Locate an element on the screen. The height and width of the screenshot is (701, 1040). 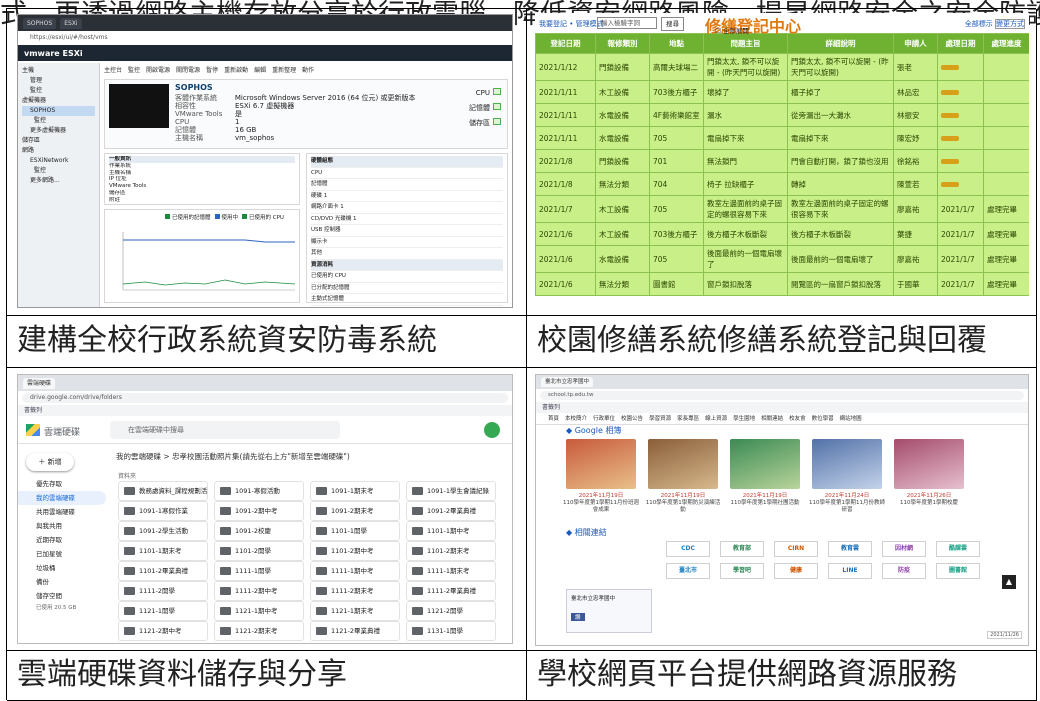
browser-tab: 臺北市立忠孝國中 is located at coordinates (567, 382).